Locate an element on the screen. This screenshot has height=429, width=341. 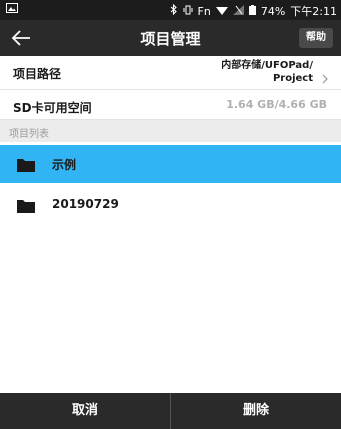
cancel-button: 取消 is located at coordinates (85, 411).